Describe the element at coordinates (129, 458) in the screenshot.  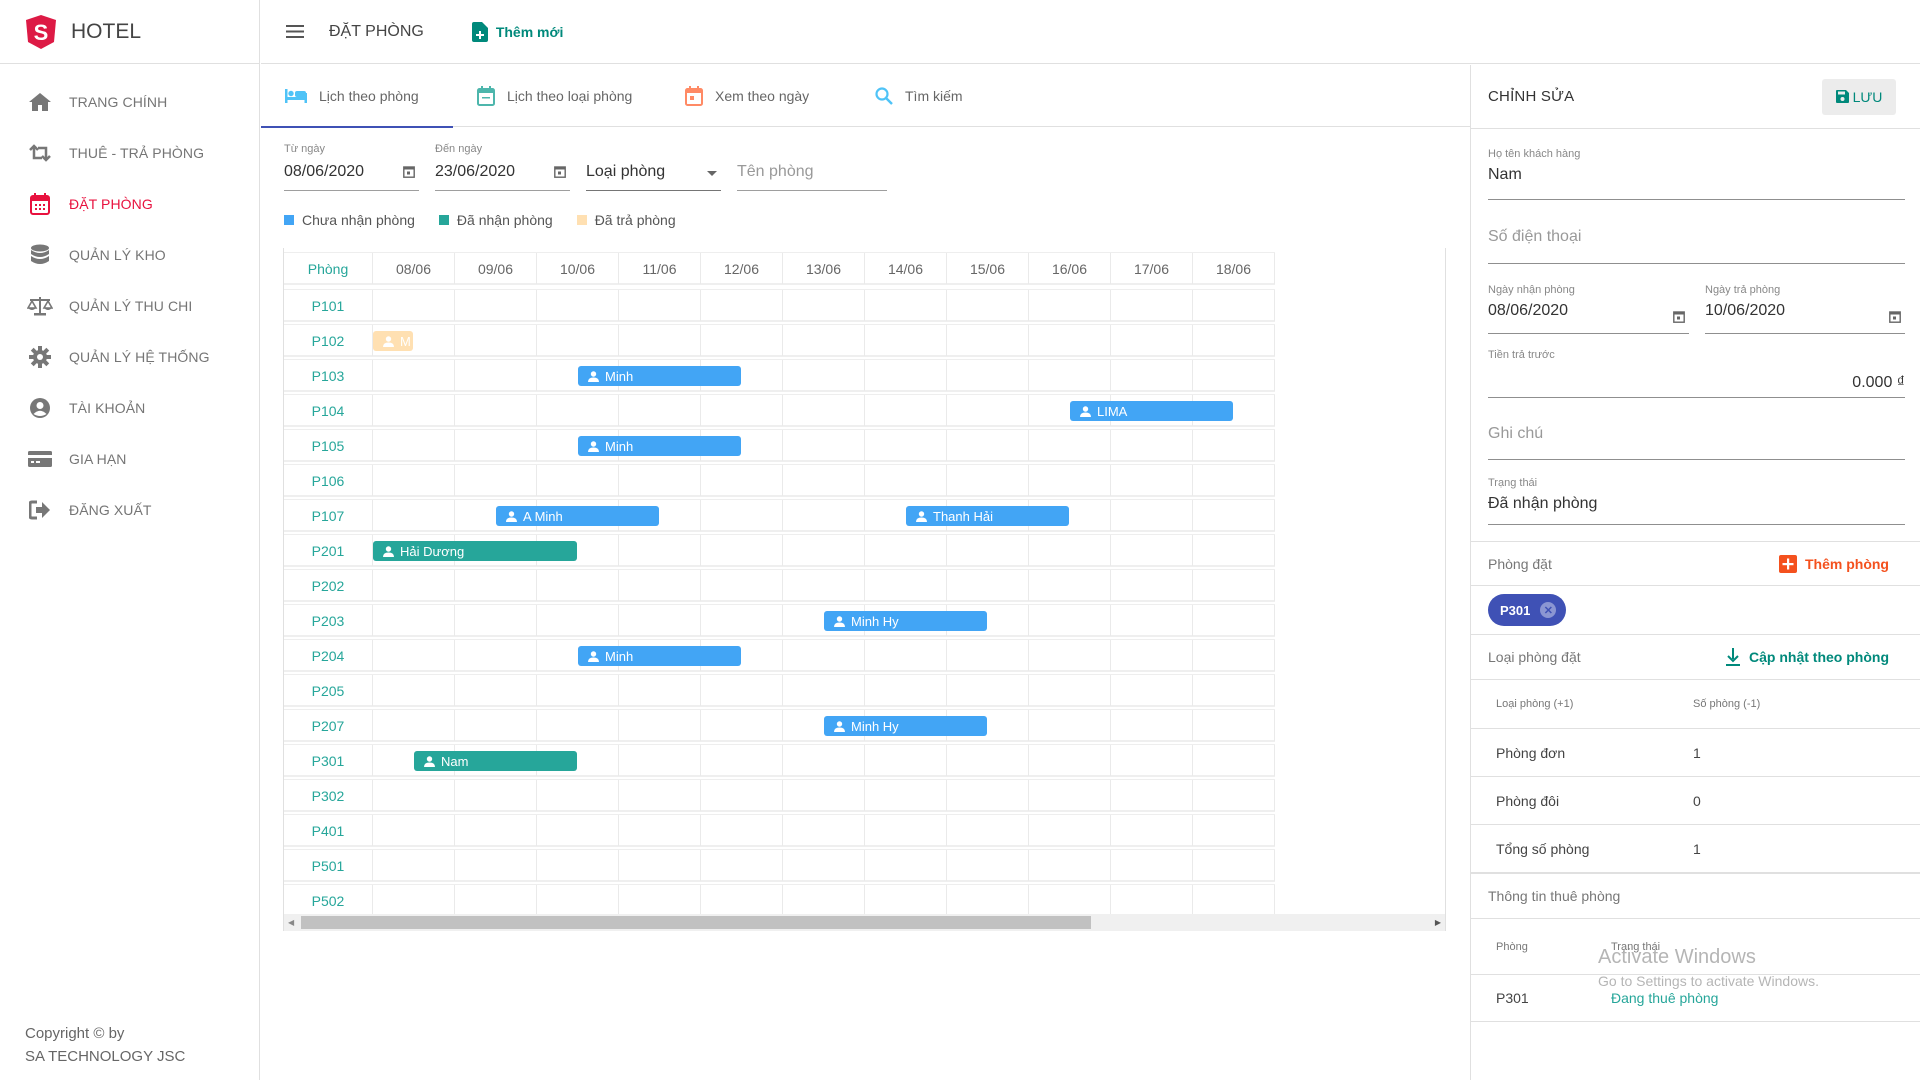
I see `sidebar-item-renew: GIA HẠN` at that location.